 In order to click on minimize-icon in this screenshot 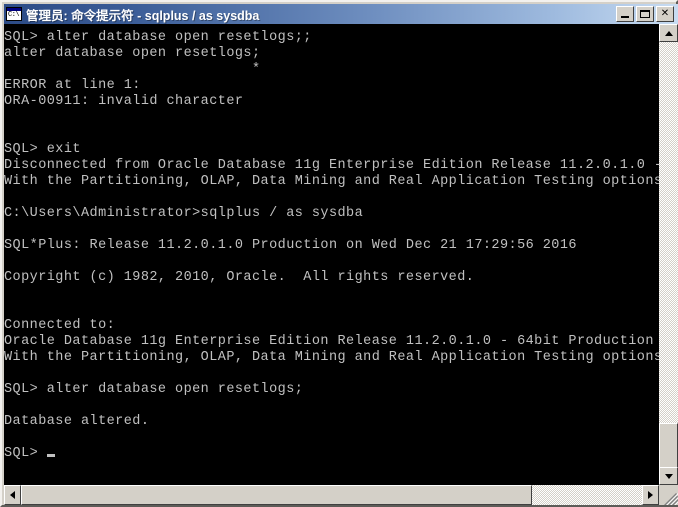, I will do `click(625, 17)`.